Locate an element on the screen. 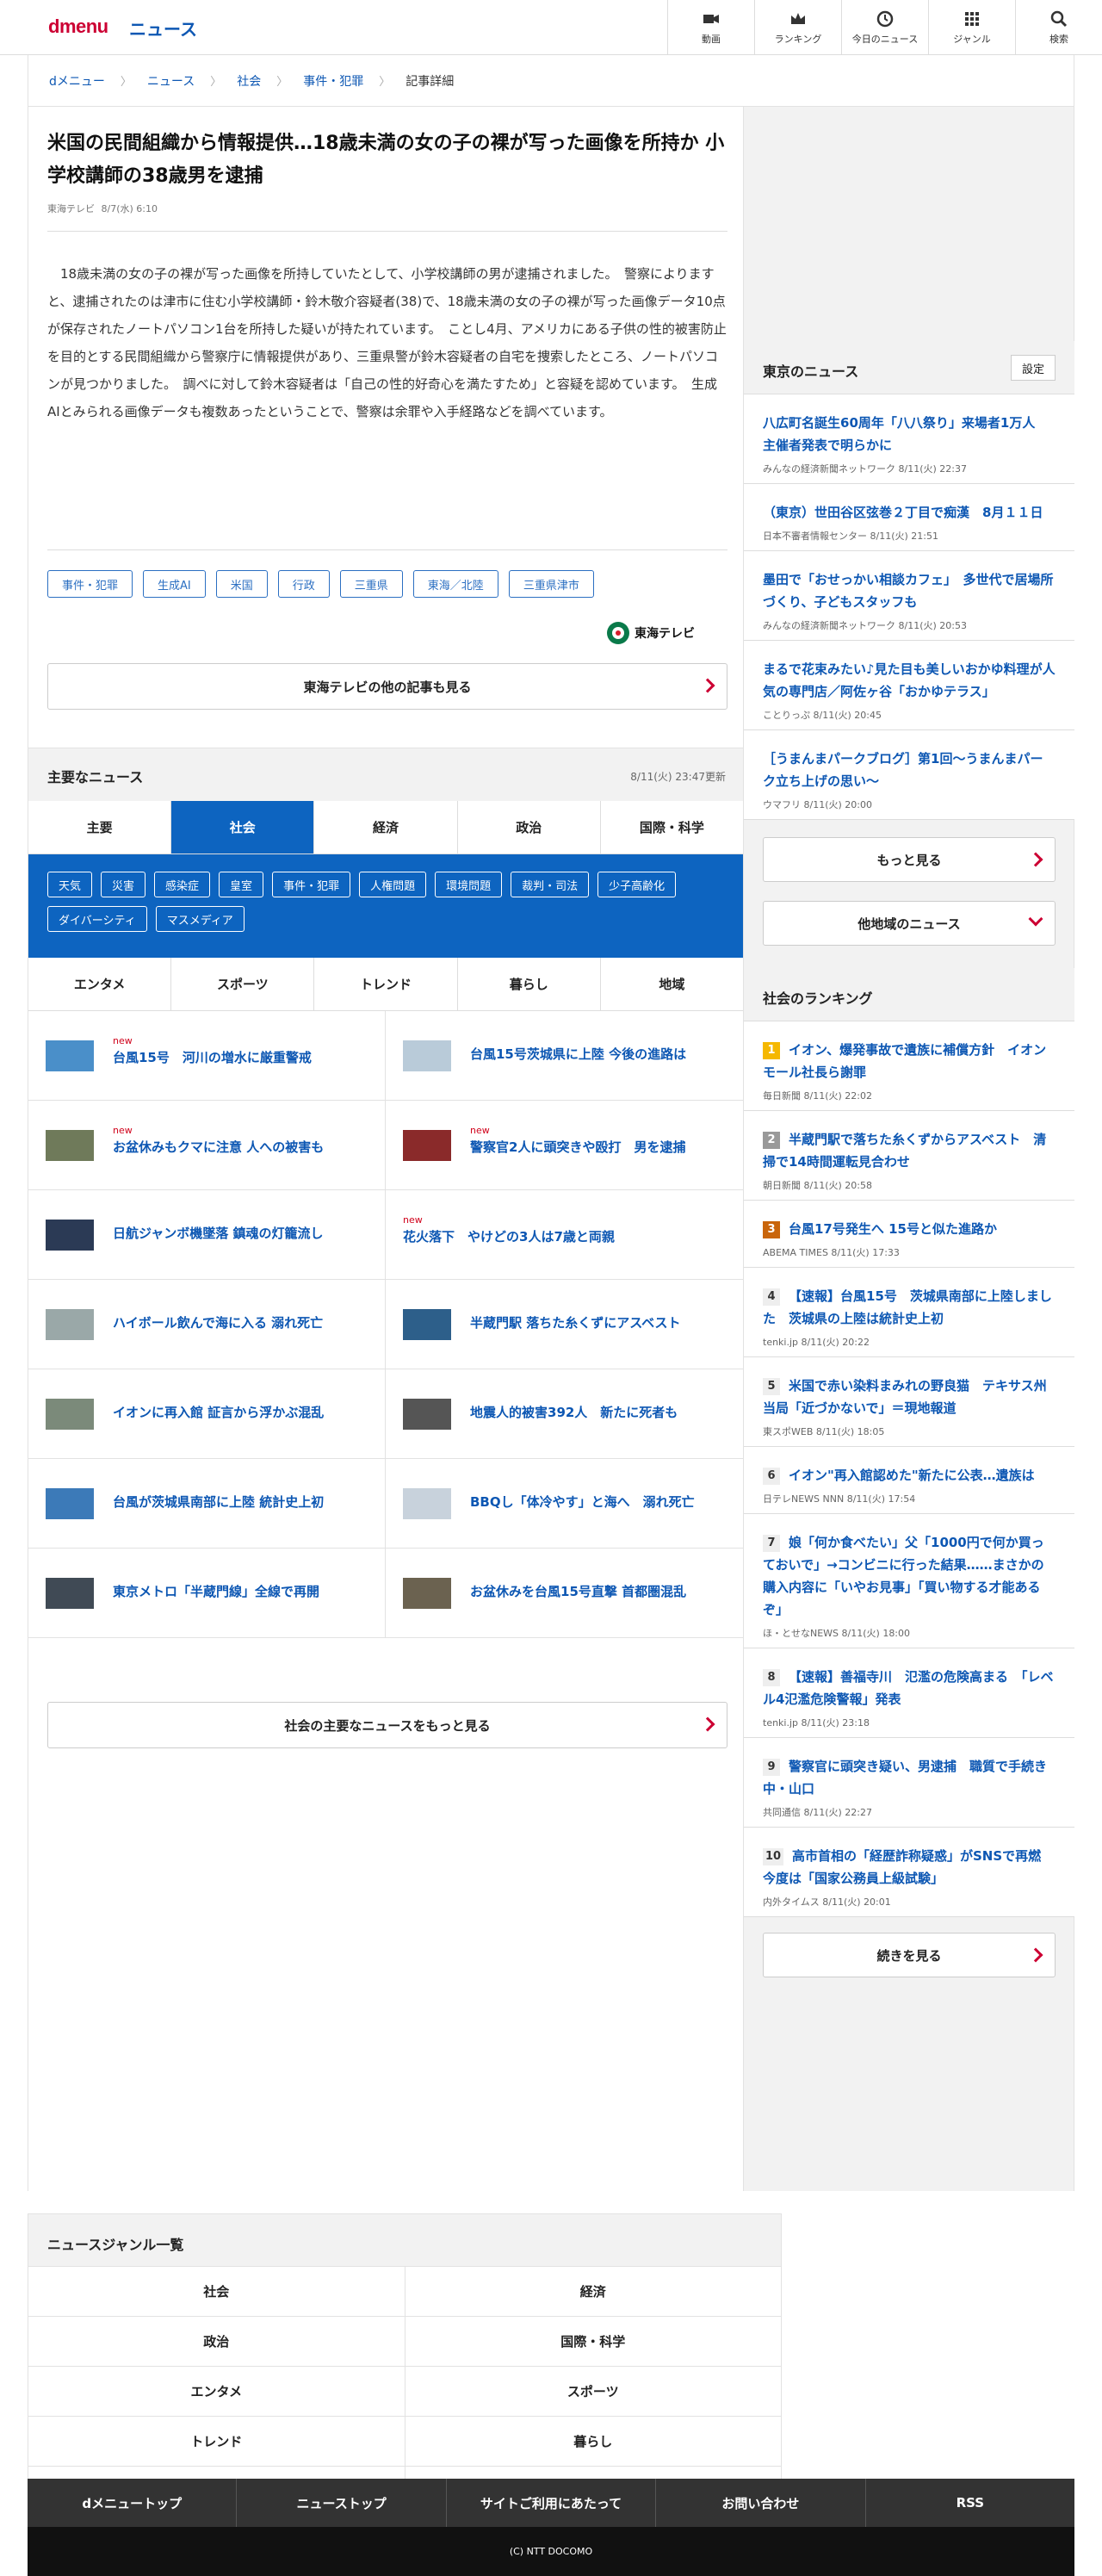  subtag-link: 皇室 is located at coordinates (241, 884).